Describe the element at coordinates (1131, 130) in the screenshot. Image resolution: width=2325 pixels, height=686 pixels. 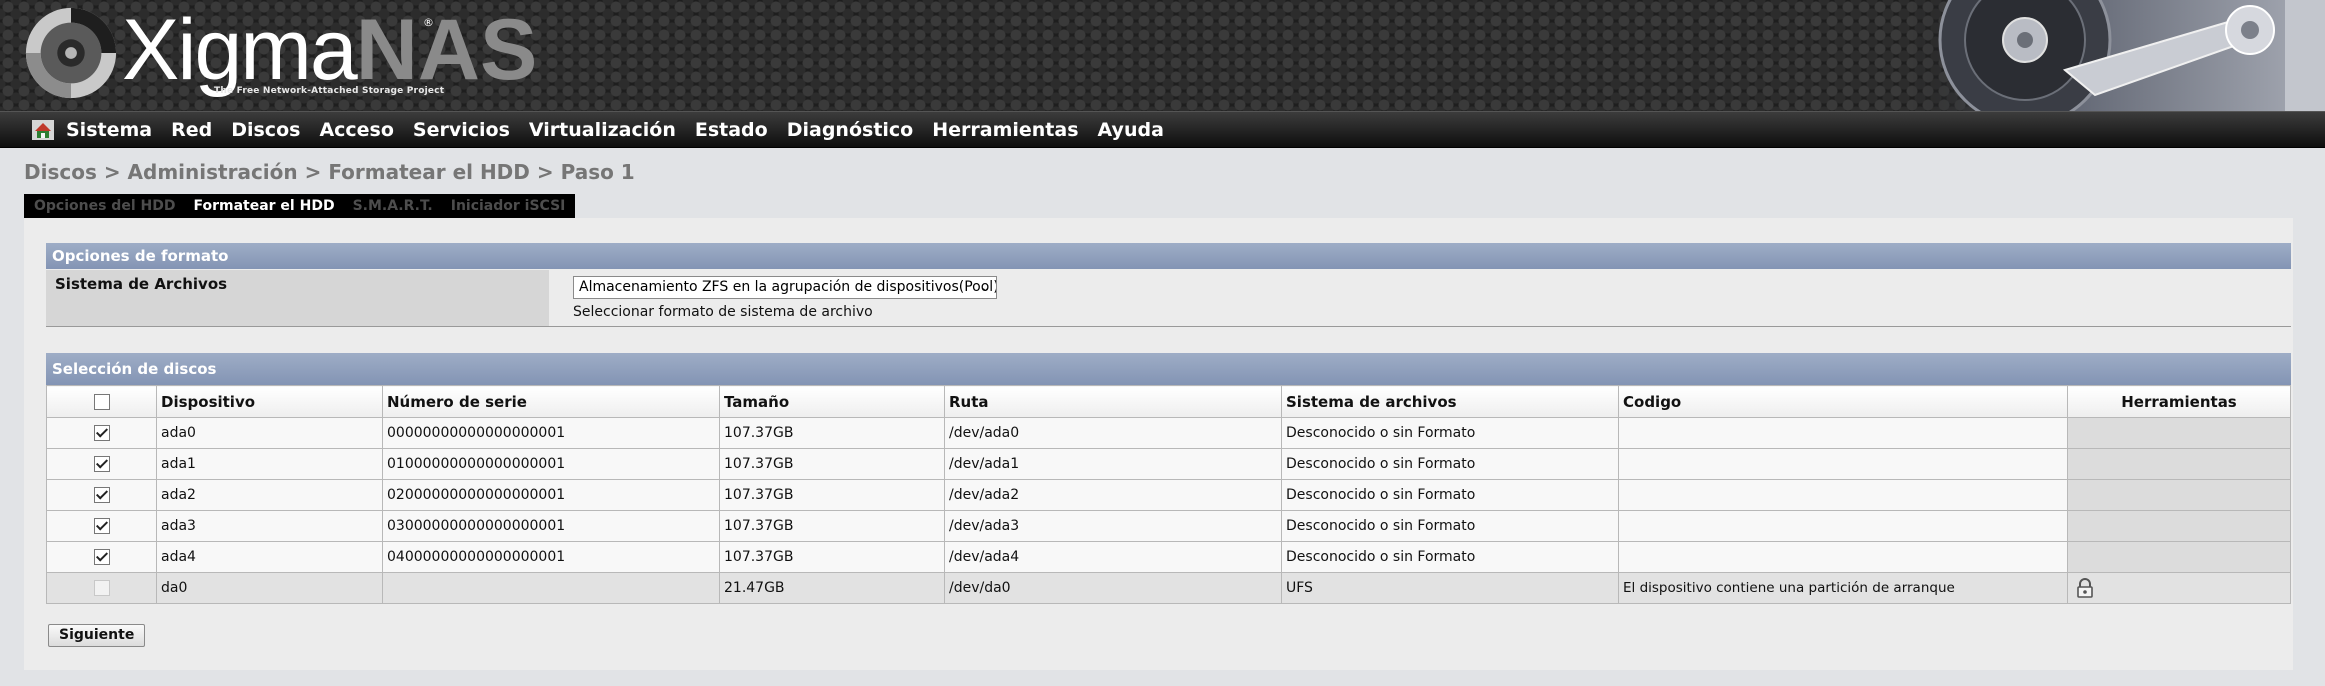
I see `menu-ayuda: Ayuda` at that location.